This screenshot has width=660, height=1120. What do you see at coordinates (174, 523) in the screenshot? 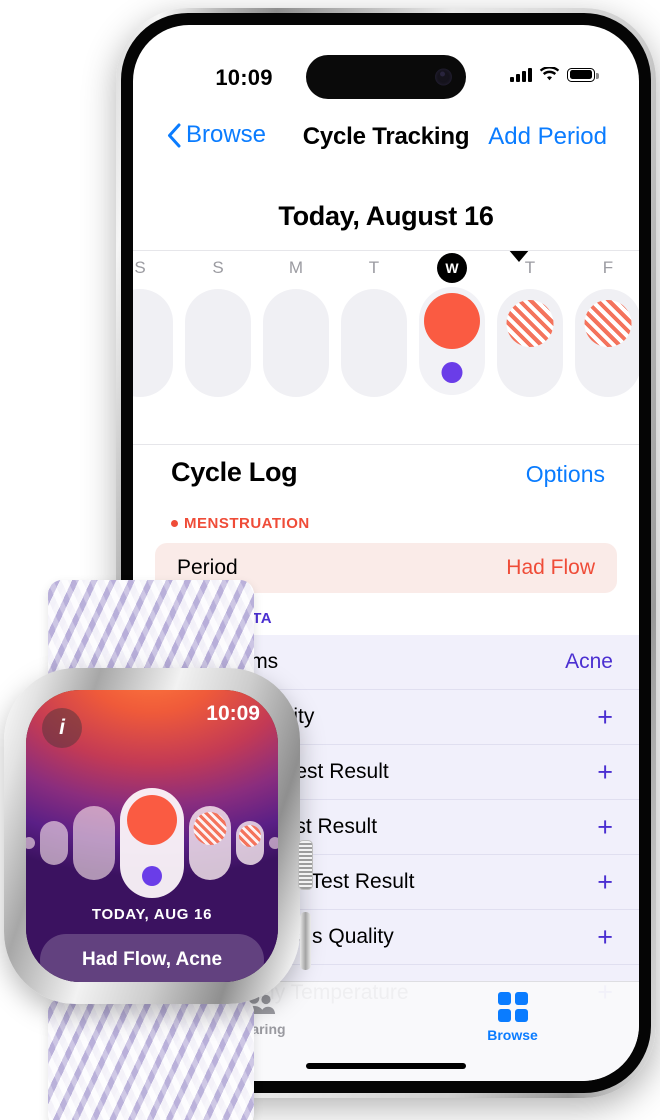
I see `menstruation-bullet-icon` at bounding box center [174, 523].